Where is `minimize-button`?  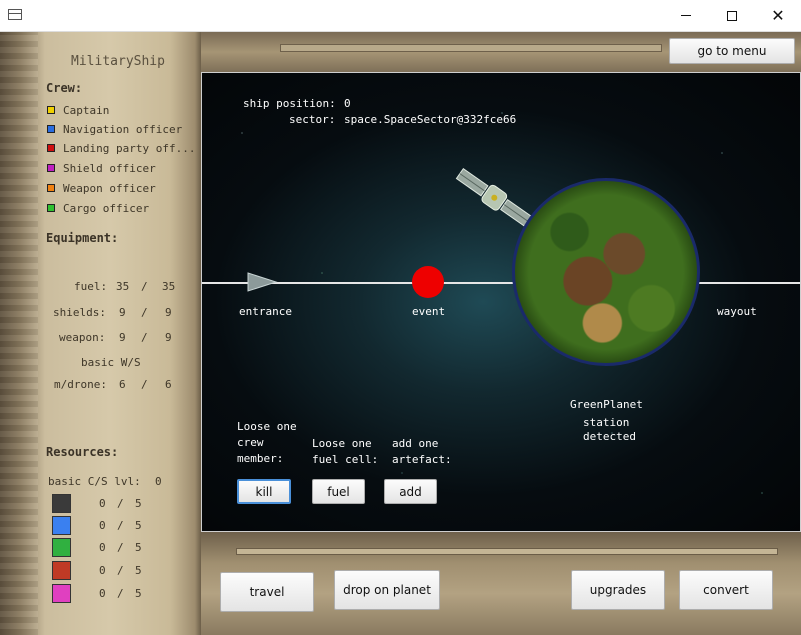
minimize-button is located at coordinates (686, 15).